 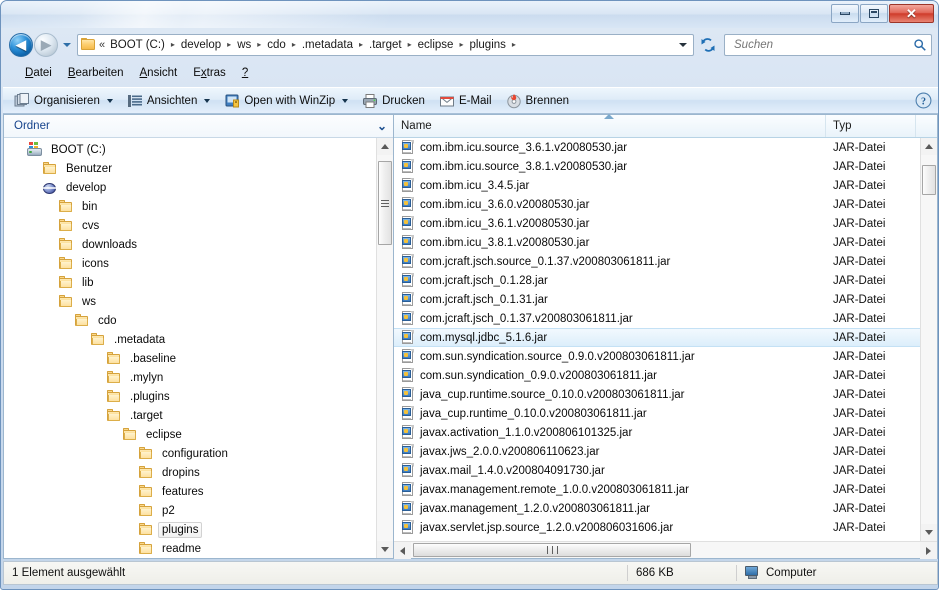 I want to click on search-box, so click(x=828, y=44).